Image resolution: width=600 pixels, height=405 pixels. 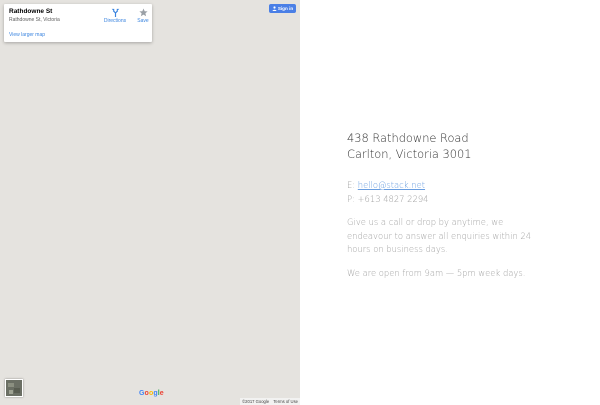 What do you see at coordinates (388, 199) in the screenshot?
I see `phone-text: P: +613 4827 2294` at bounding box center [388, 199].